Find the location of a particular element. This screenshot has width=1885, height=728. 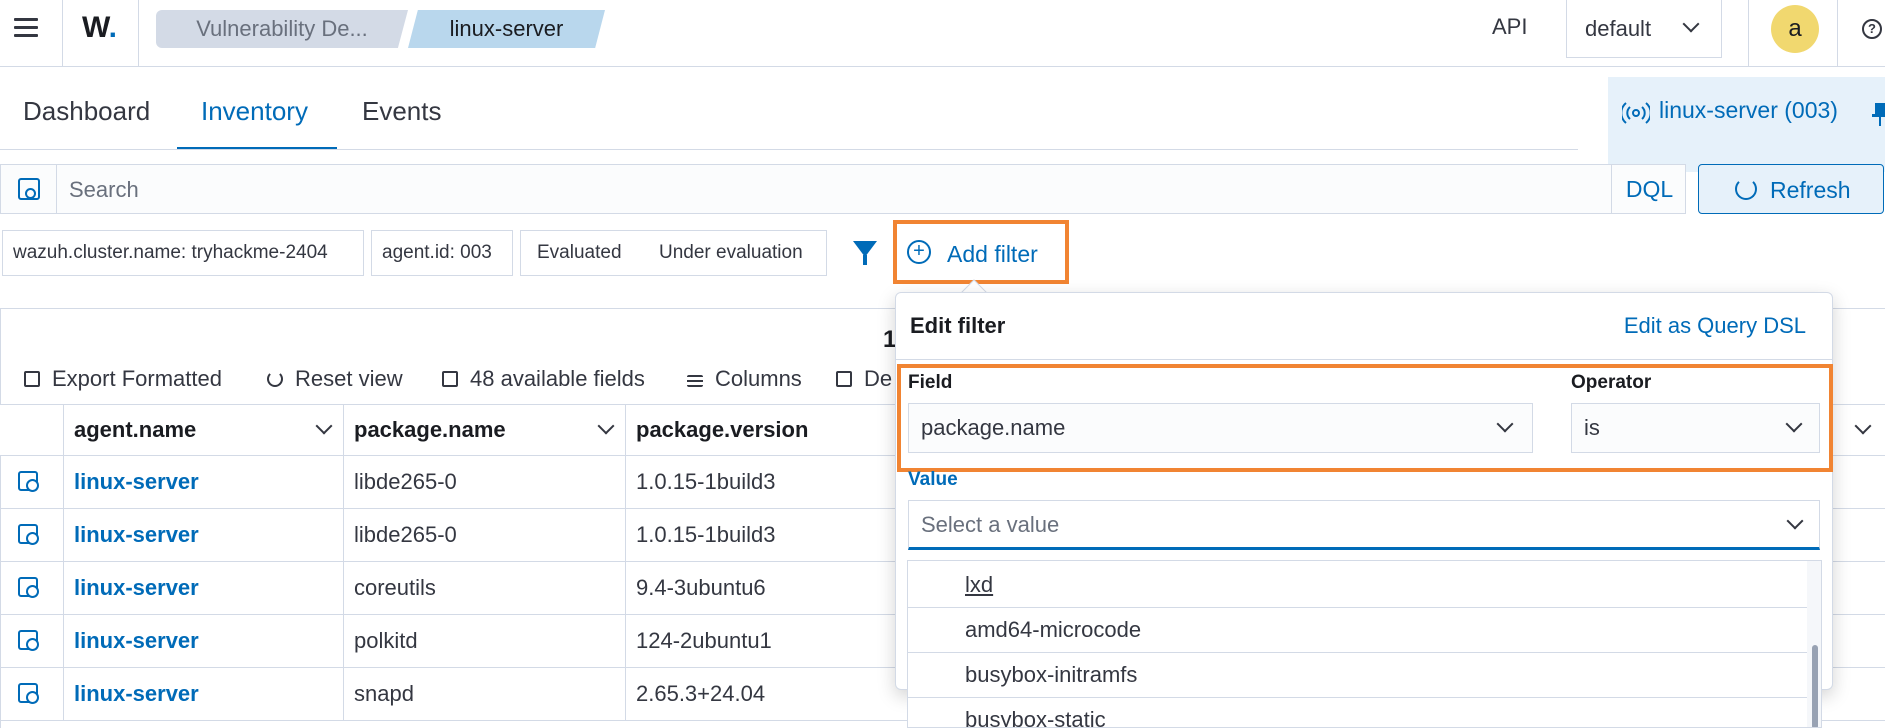

reset-icon is located at coordinates (275, 379).